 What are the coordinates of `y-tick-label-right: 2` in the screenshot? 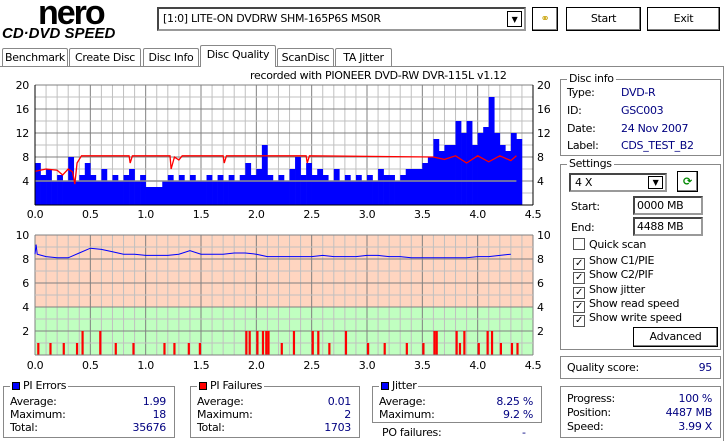 It's located at (540, 331).